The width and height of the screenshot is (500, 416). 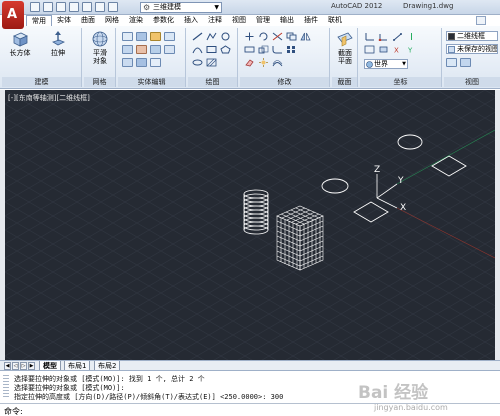 What do you see at coordinates (383, 49) in the screenshot?
I see `ucs-object-icon` at bounding box center [383, 49].